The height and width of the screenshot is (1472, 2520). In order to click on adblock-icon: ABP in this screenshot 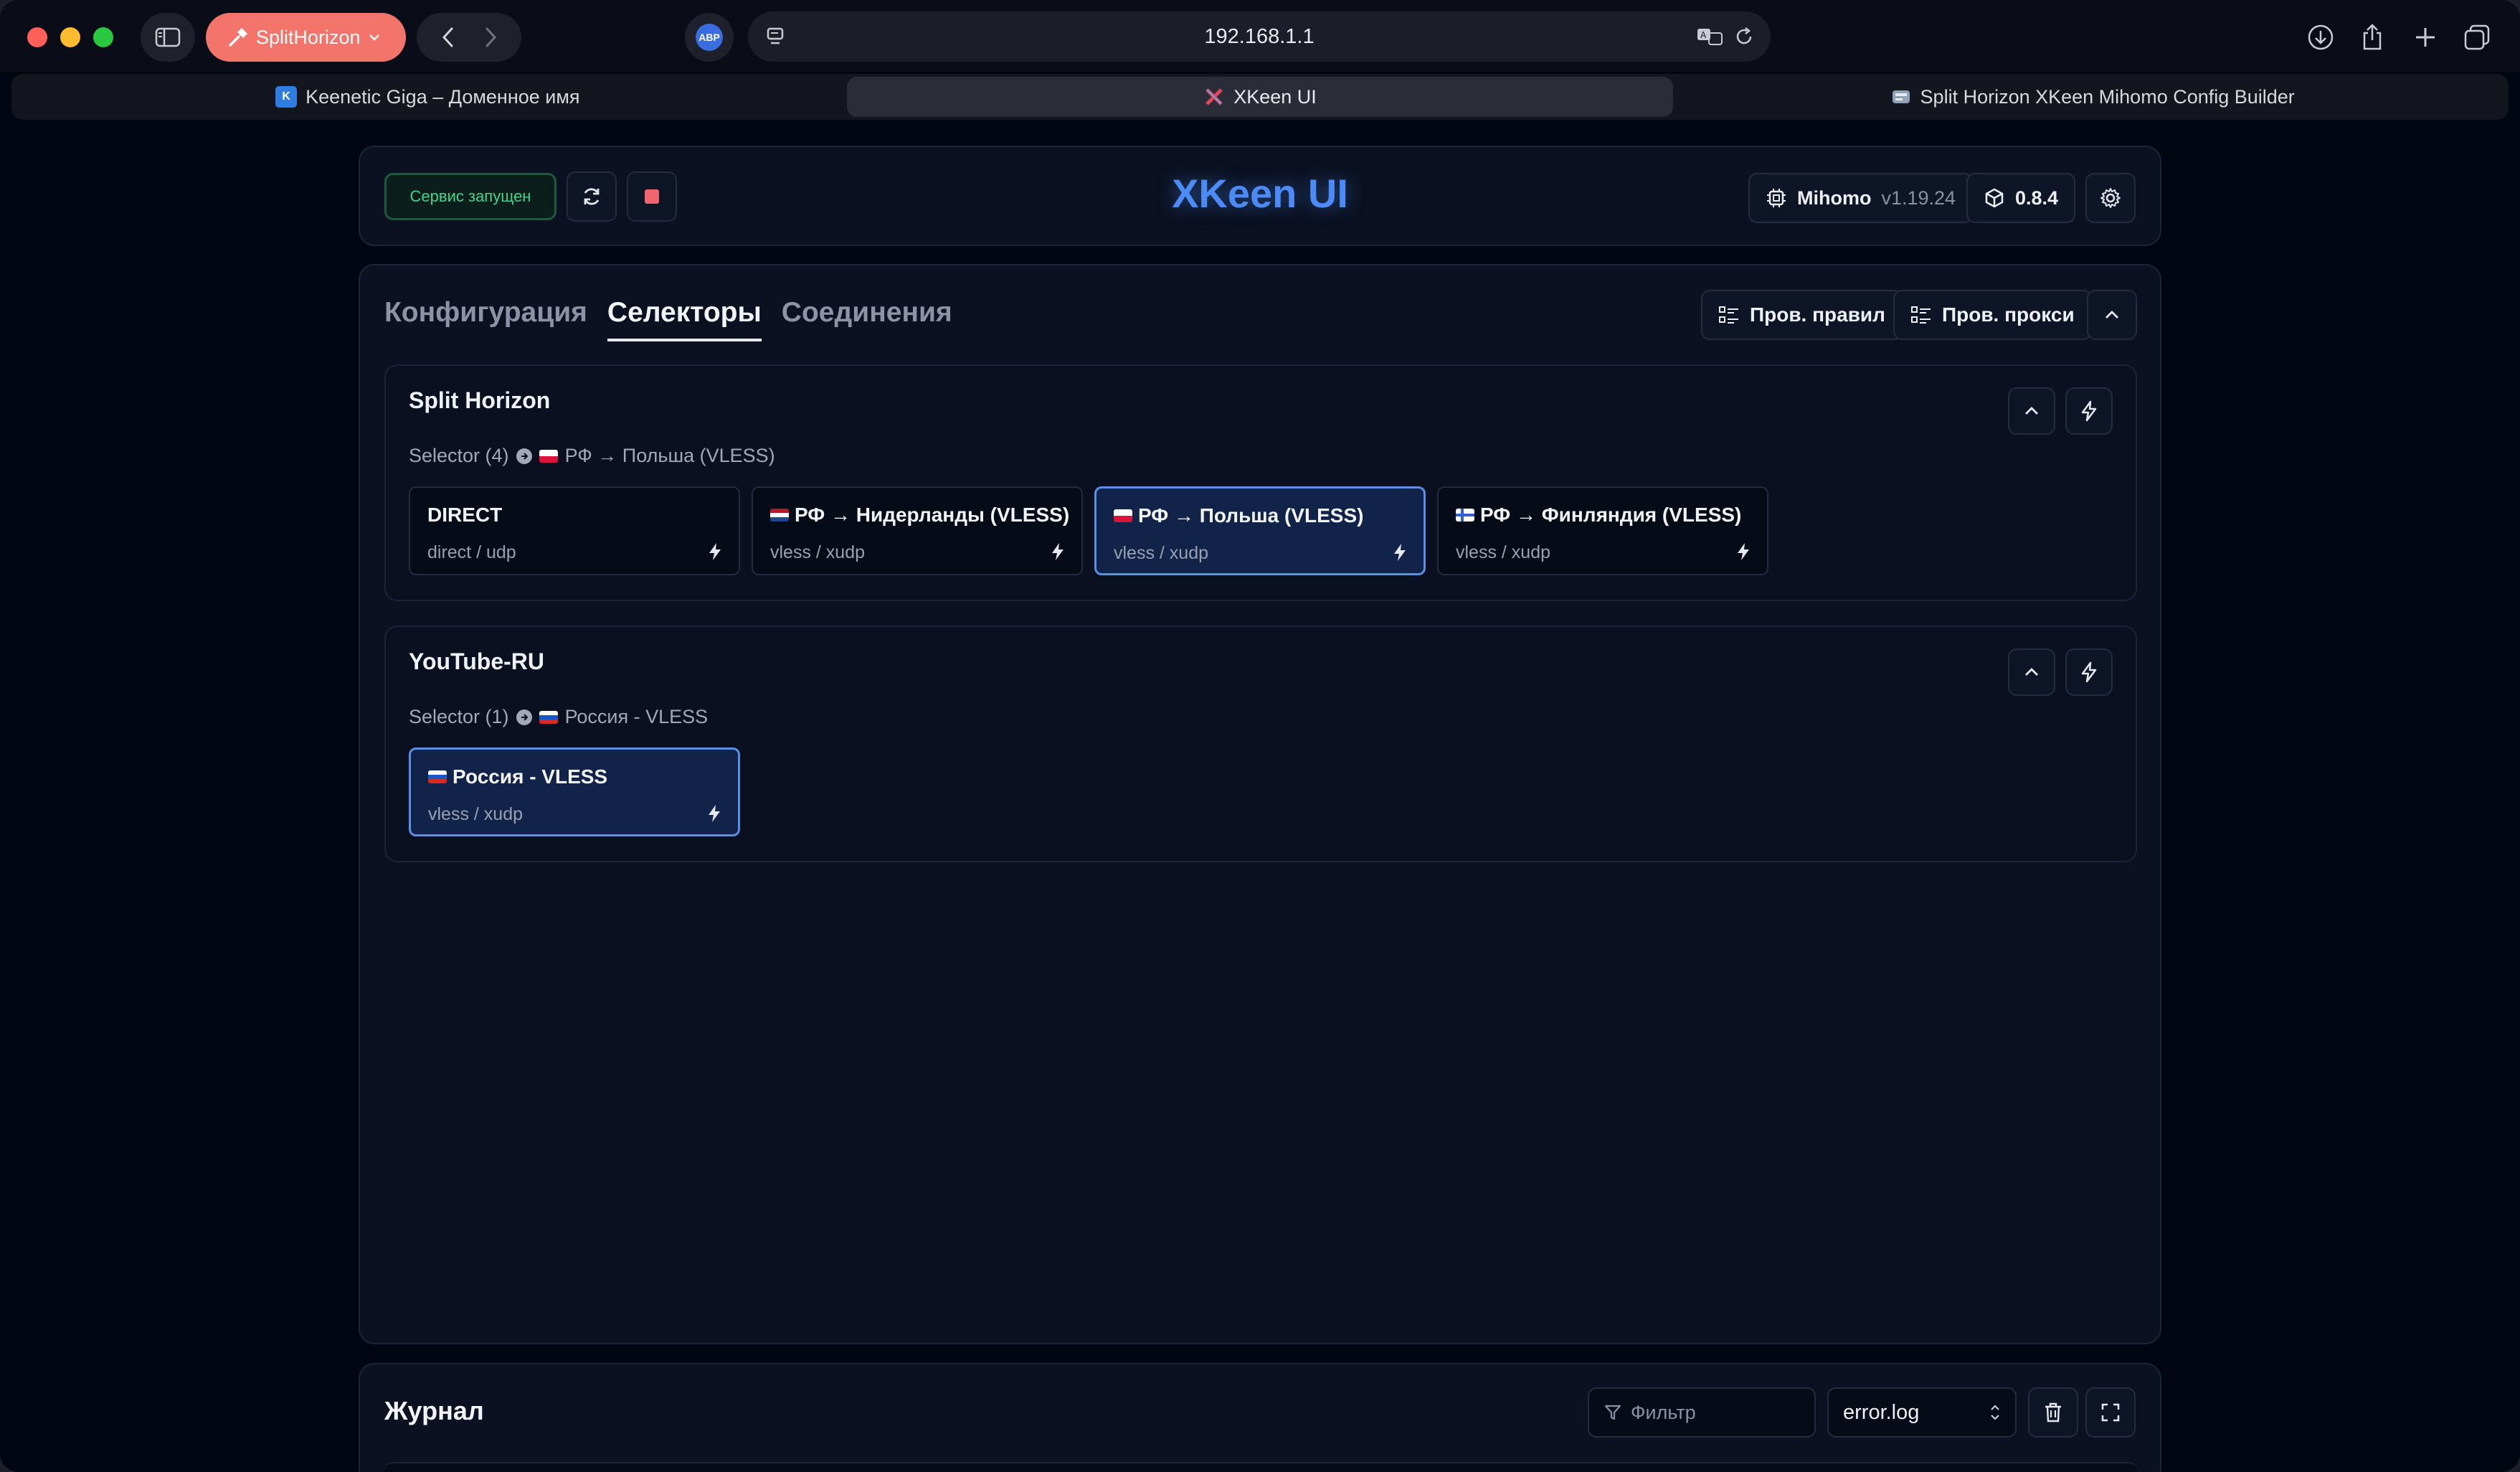, I will do `click(709, 37)`.